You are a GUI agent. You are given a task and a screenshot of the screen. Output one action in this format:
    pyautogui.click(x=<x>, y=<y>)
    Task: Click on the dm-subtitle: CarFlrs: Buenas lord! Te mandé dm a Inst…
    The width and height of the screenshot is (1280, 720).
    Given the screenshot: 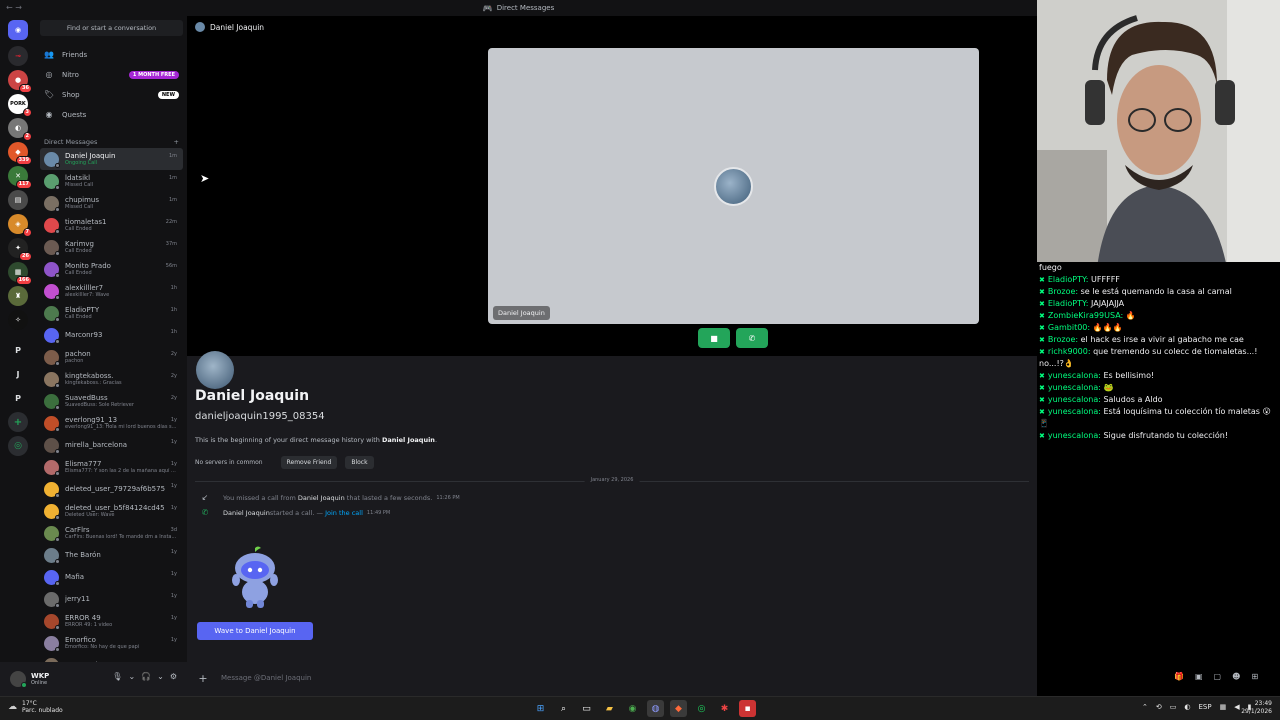 What is the action you would take?
    pyautogui.click(x=121, y=536)
    